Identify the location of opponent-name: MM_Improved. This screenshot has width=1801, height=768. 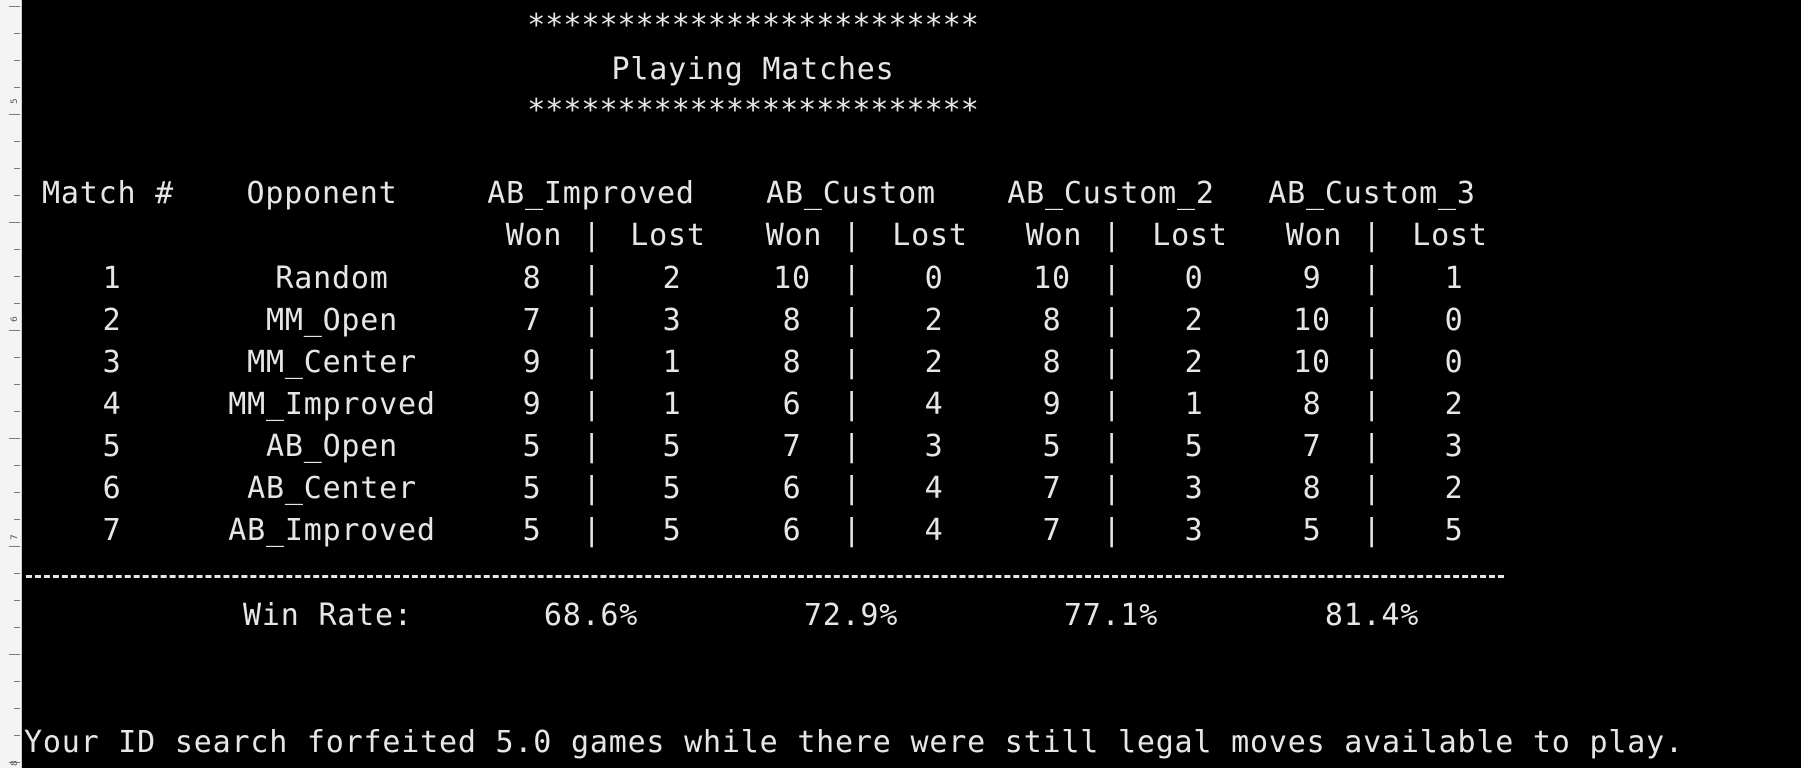
(332, 404).